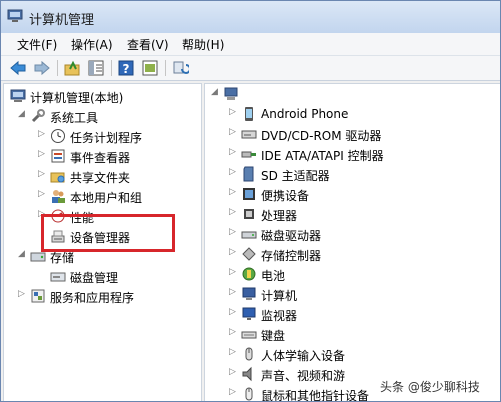 The width and height of the screenshot is (501, 402). Describe the element at coordinates (360, 195) in the screenshot. I see `device-category-portable-devices: ▷ 便携设备` at that location.